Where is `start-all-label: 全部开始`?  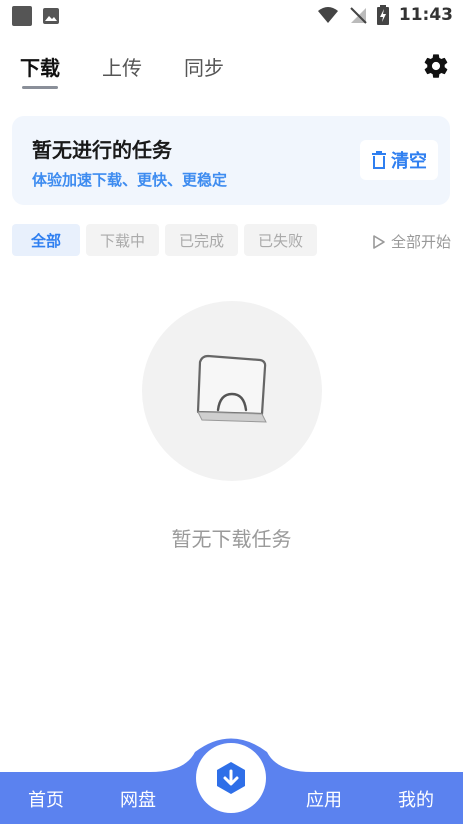 start-all-label: 全部开始 is located at coordinates (420, 242).